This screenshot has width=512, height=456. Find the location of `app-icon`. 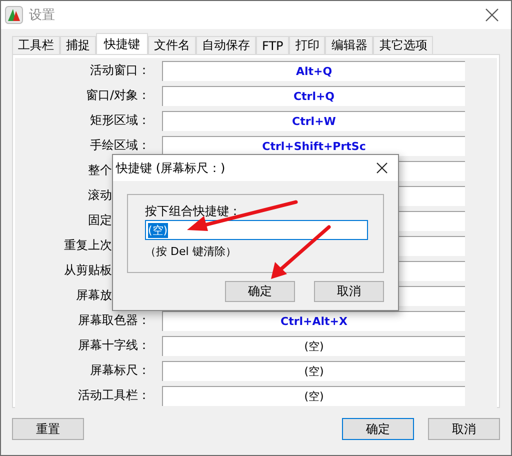

app-icon is located at coordinates (14, 15).